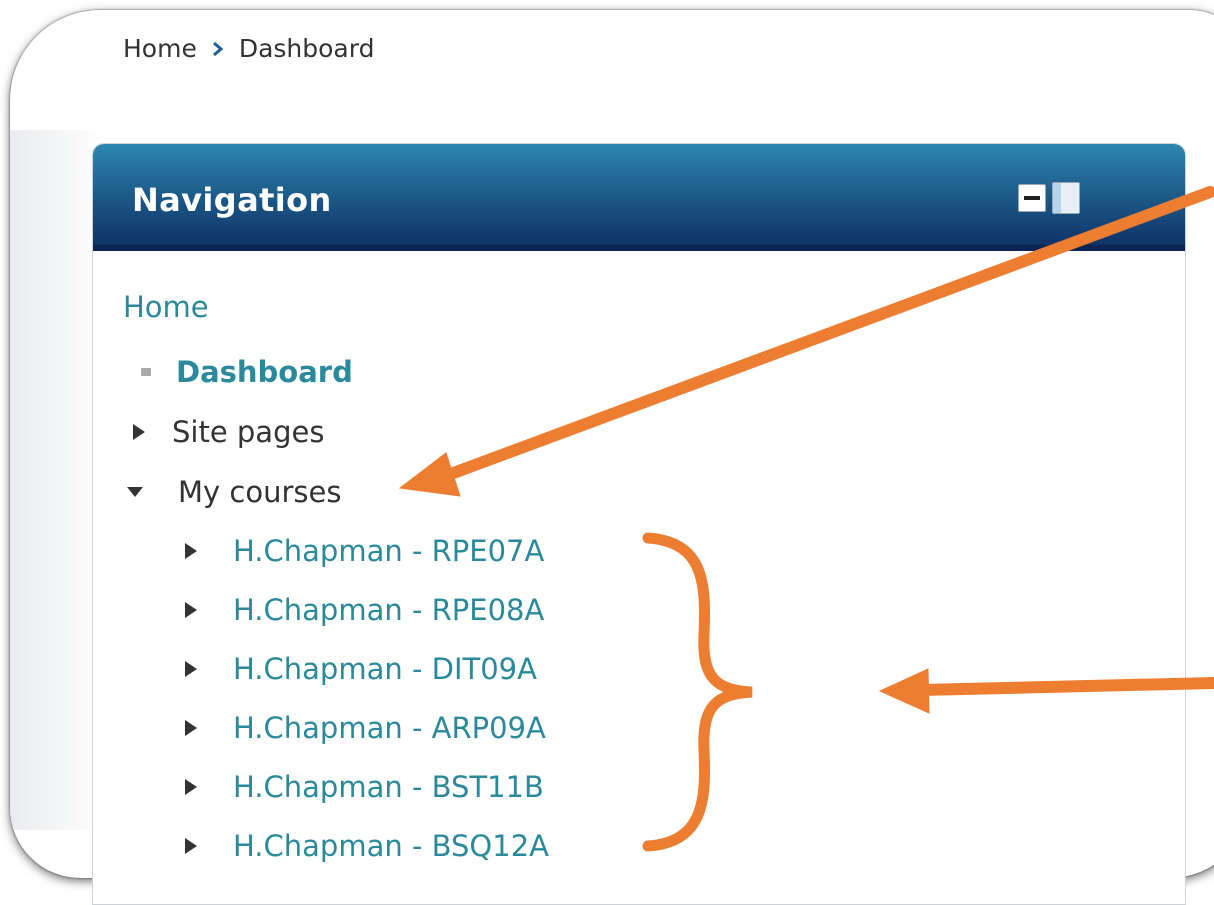 Image resolution: width=1214 pixels, height=905 pixels. I want to click on course-link: H.Chapman - BSQ12A, so click(391, 846).